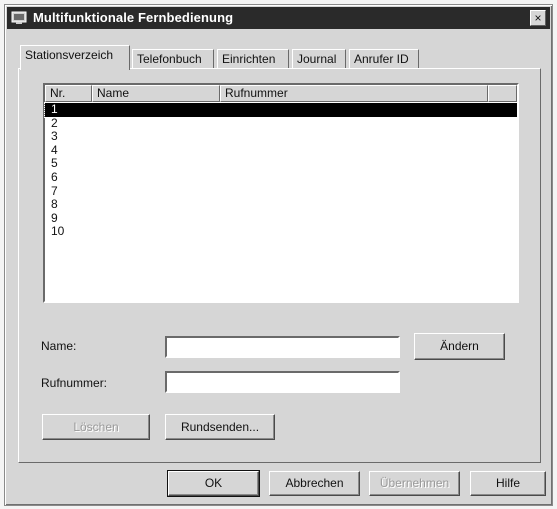  I want to click on column-header-nr: Nr., so click(68, 93).